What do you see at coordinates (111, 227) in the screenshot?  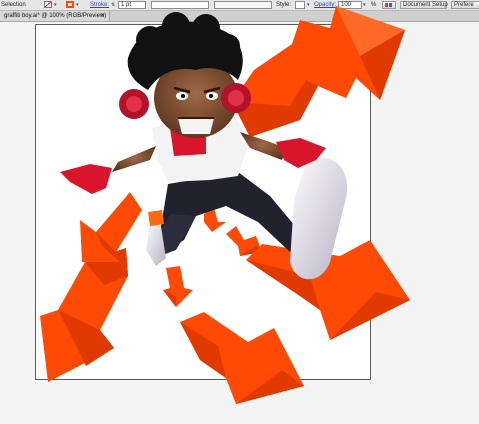 I see `arrow-left-mid` at bounding box center [111, 227].